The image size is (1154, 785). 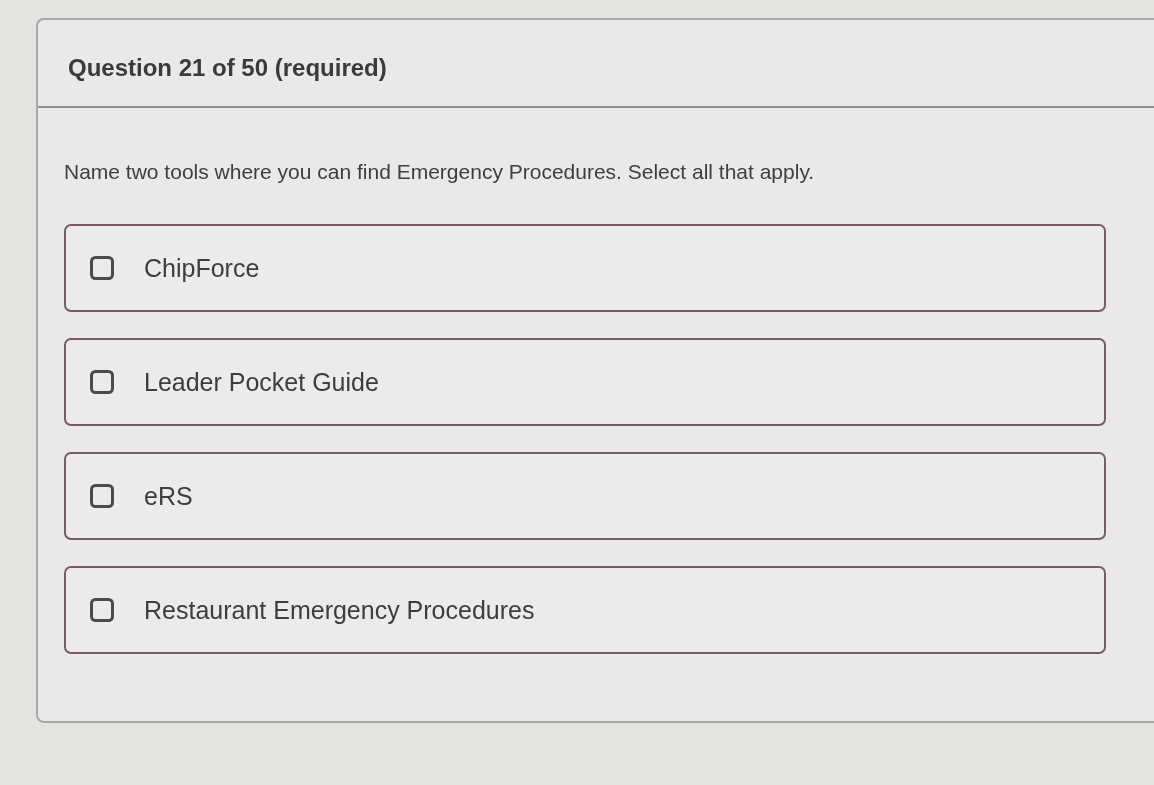 I want to click on question-title: Question 21 of 50 (required), so click(x=227, y=68).